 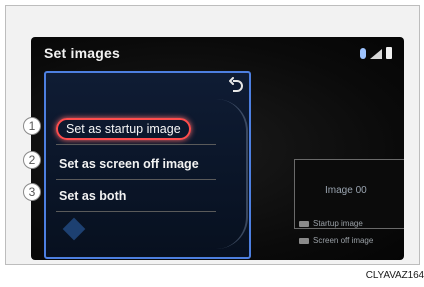 I want to click on legend-screen-off: Screen off image, so click(x=336, y=240).